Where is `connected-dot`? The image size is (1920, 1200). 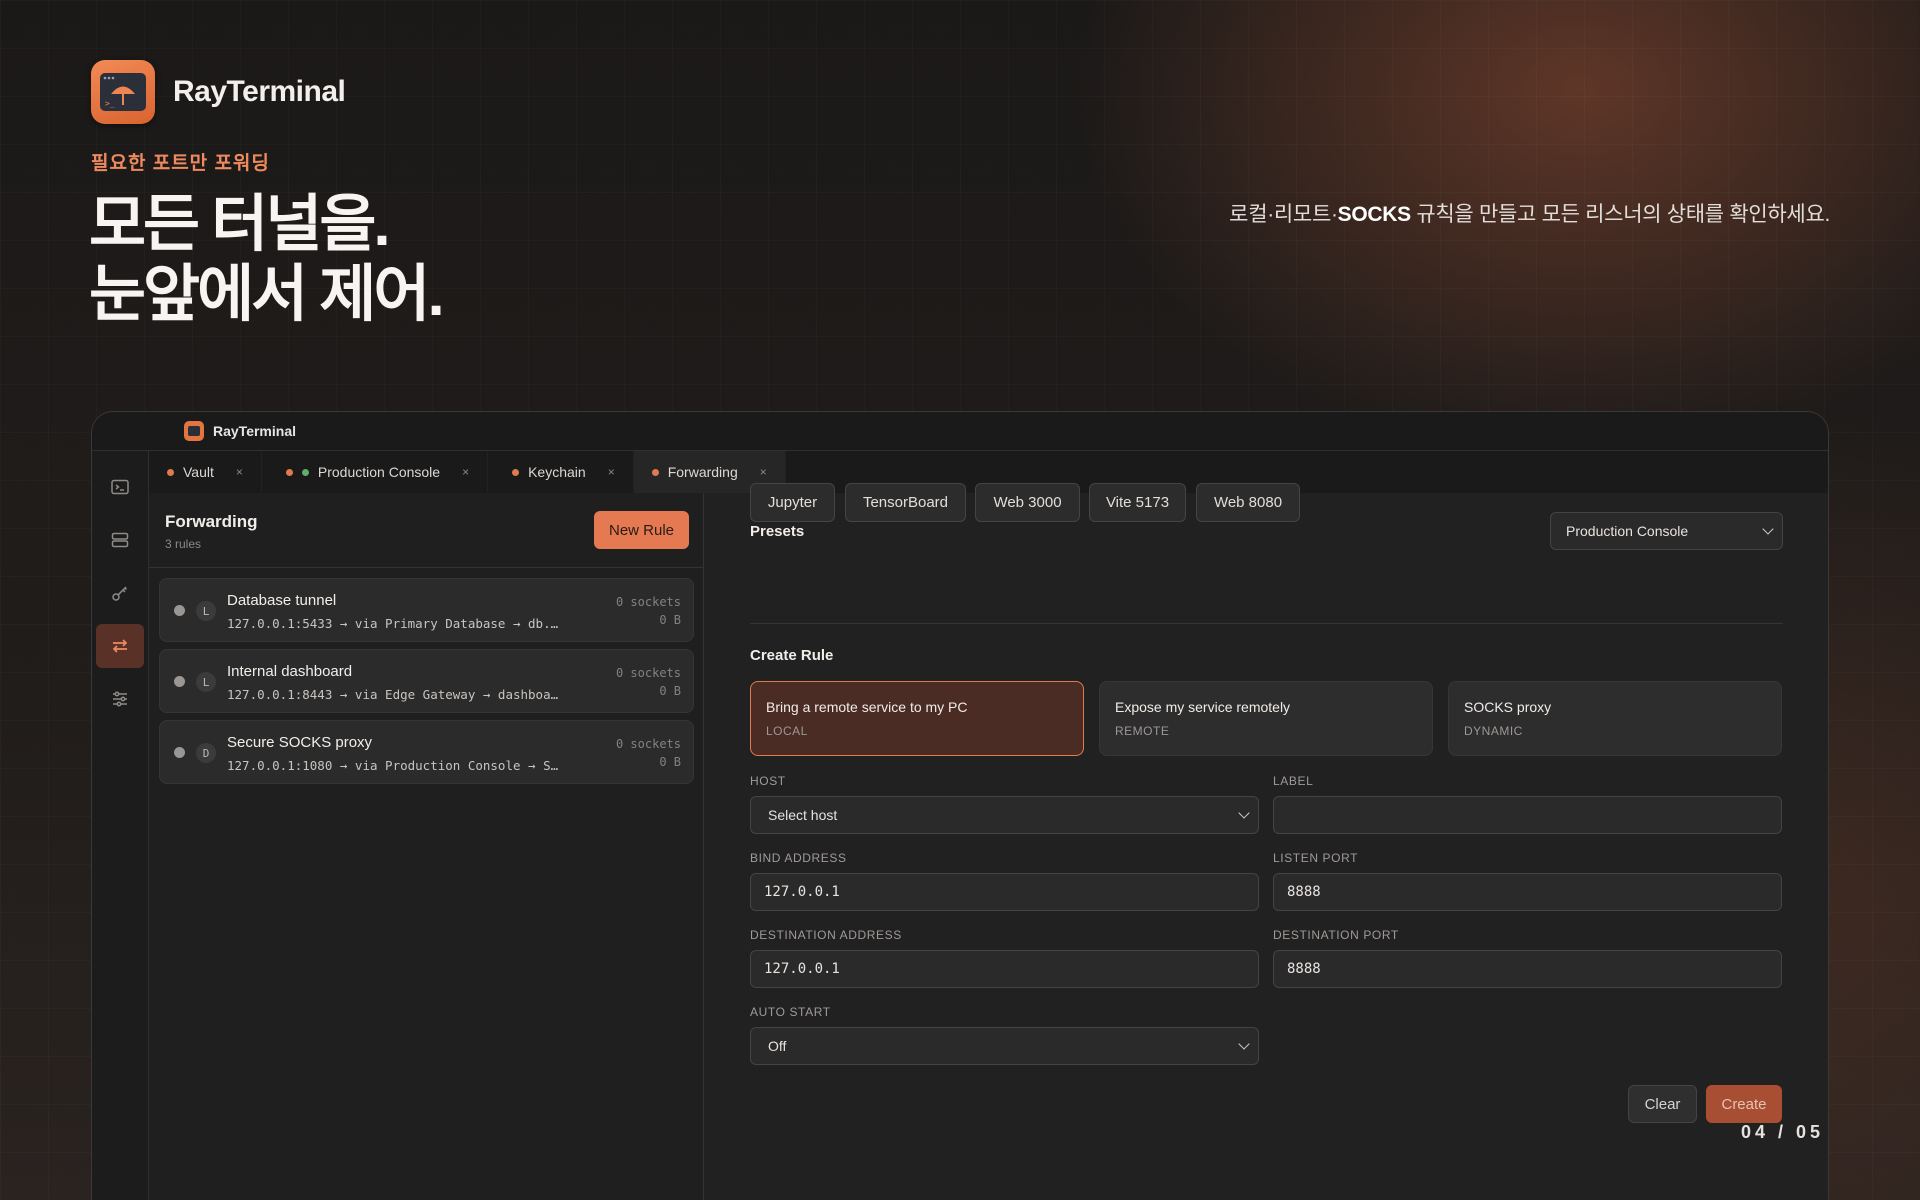 connected-dot is located at coordinates (305, 472).